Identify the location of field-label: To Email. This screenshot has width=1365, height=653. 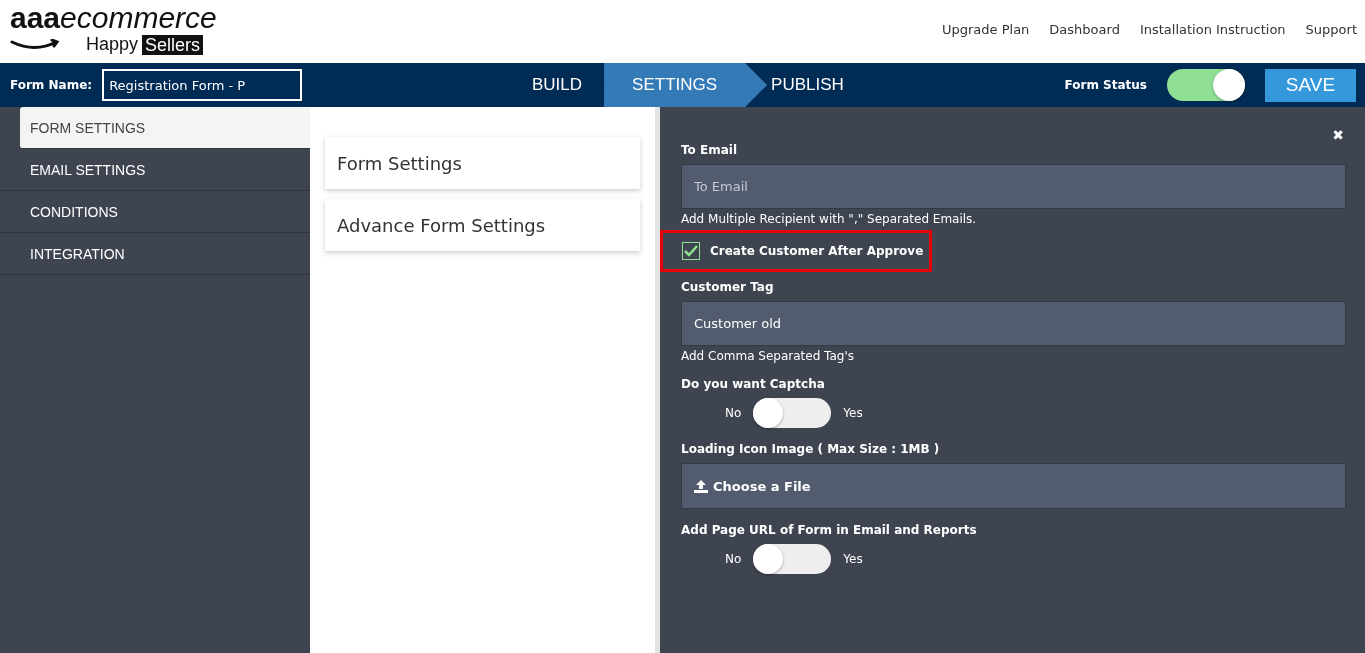
(710, 150).